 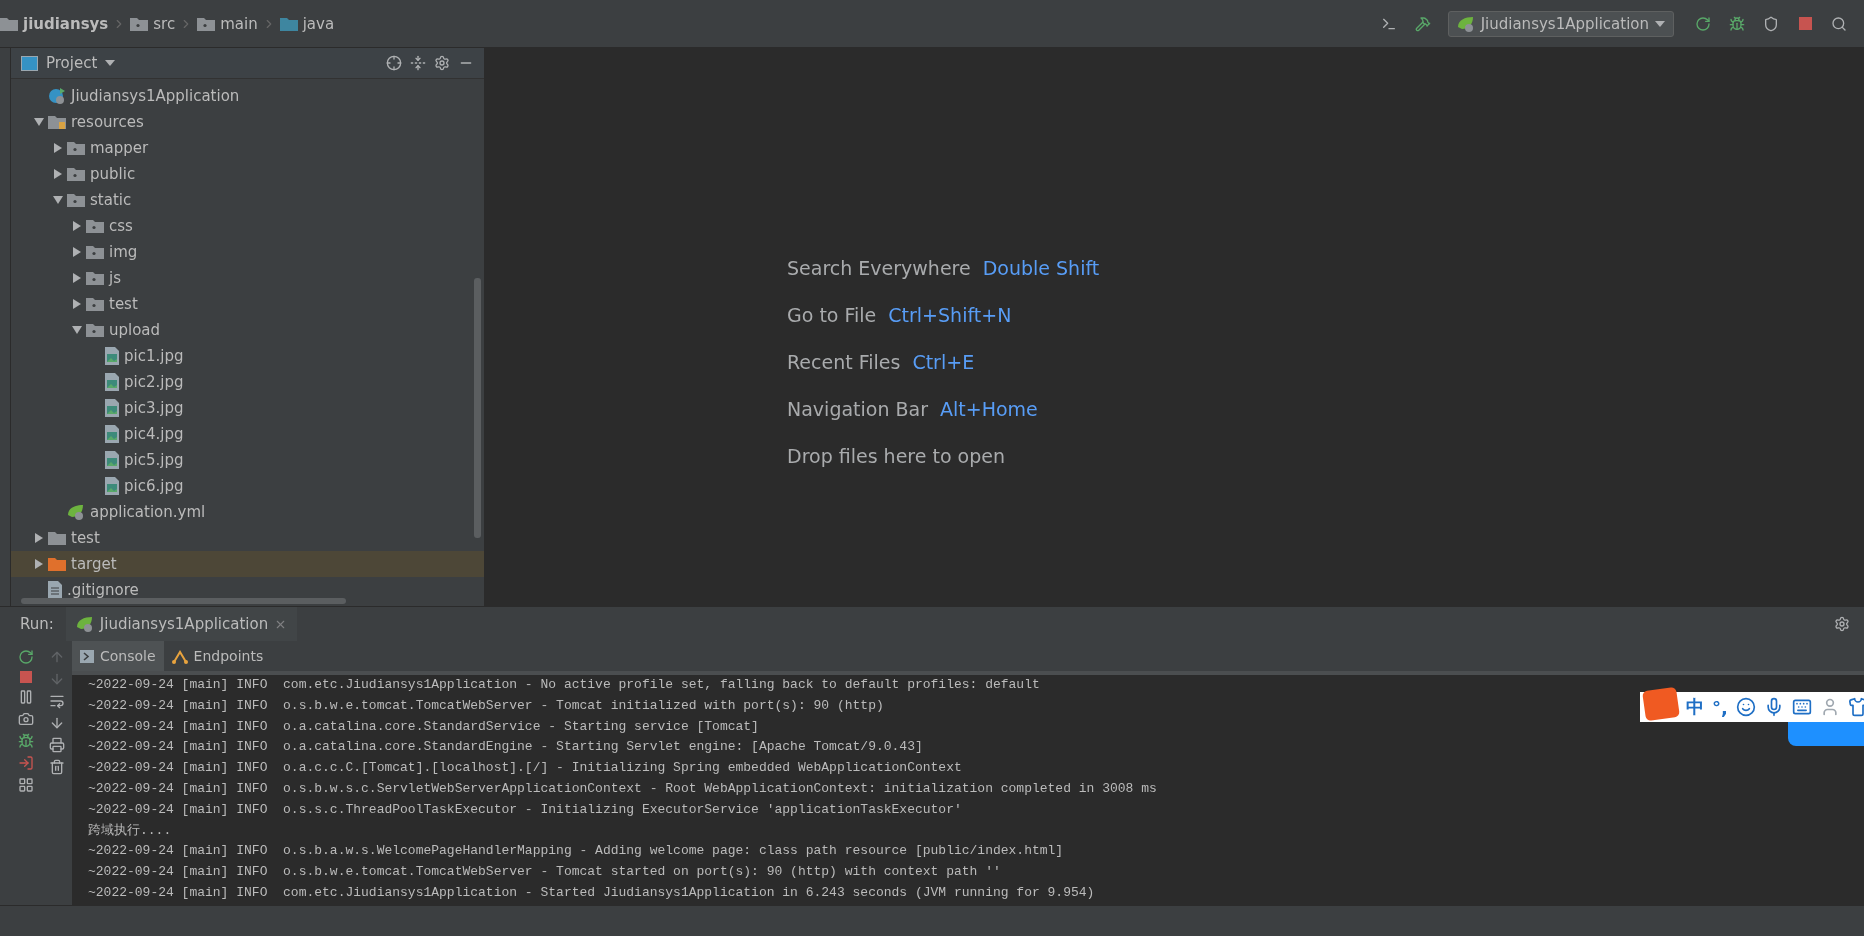 I want to click on panel-title: Project, so click(x=72, y=63).